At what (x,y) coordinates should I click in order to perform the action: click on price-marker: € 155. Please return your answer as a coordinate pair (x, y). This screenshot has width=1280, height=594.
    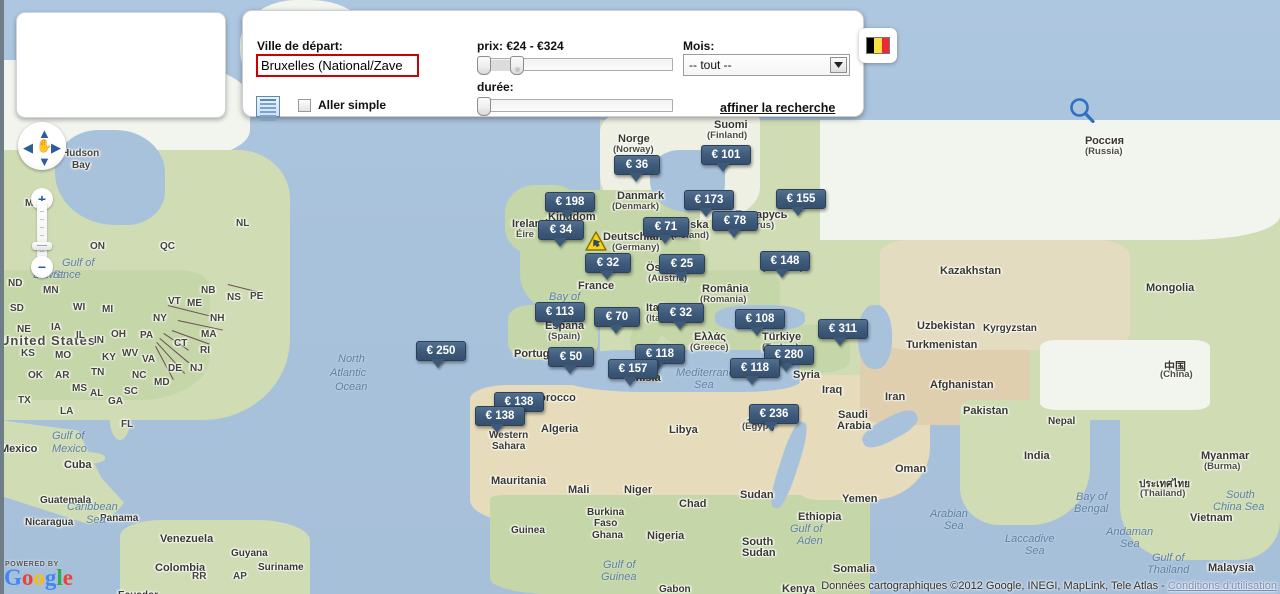
    Looking at the image, I should click on (801, 199).